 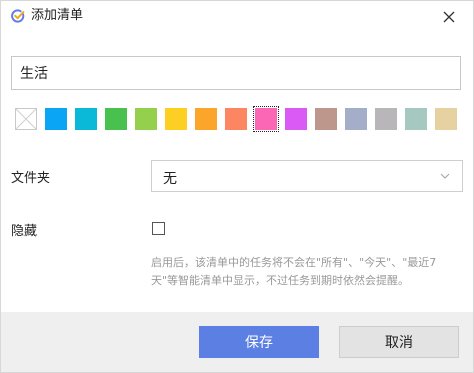 What do you see at coordinates (158, 228) in the screenshot?
I see `hidden-checkbox` at bounding box center [158, 228].